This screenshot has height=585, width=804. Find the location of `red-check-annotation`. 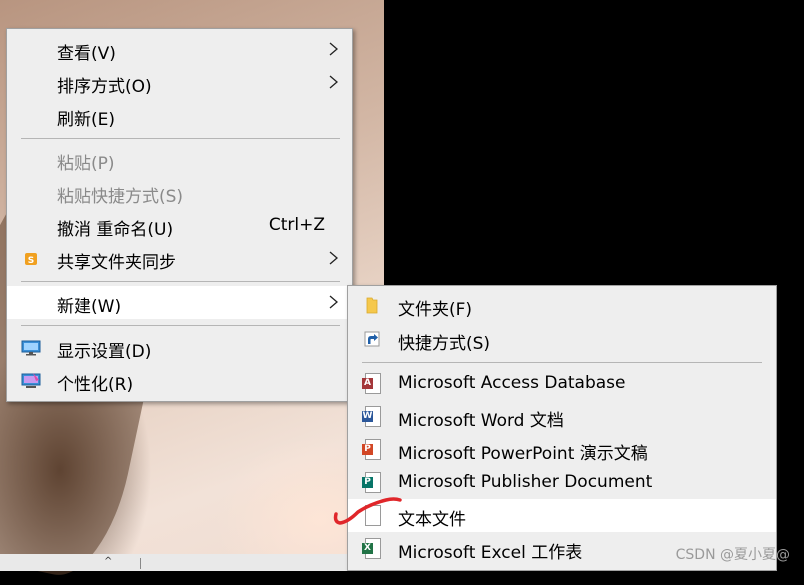

red-check-annotation is located at coordinates (367, 511).